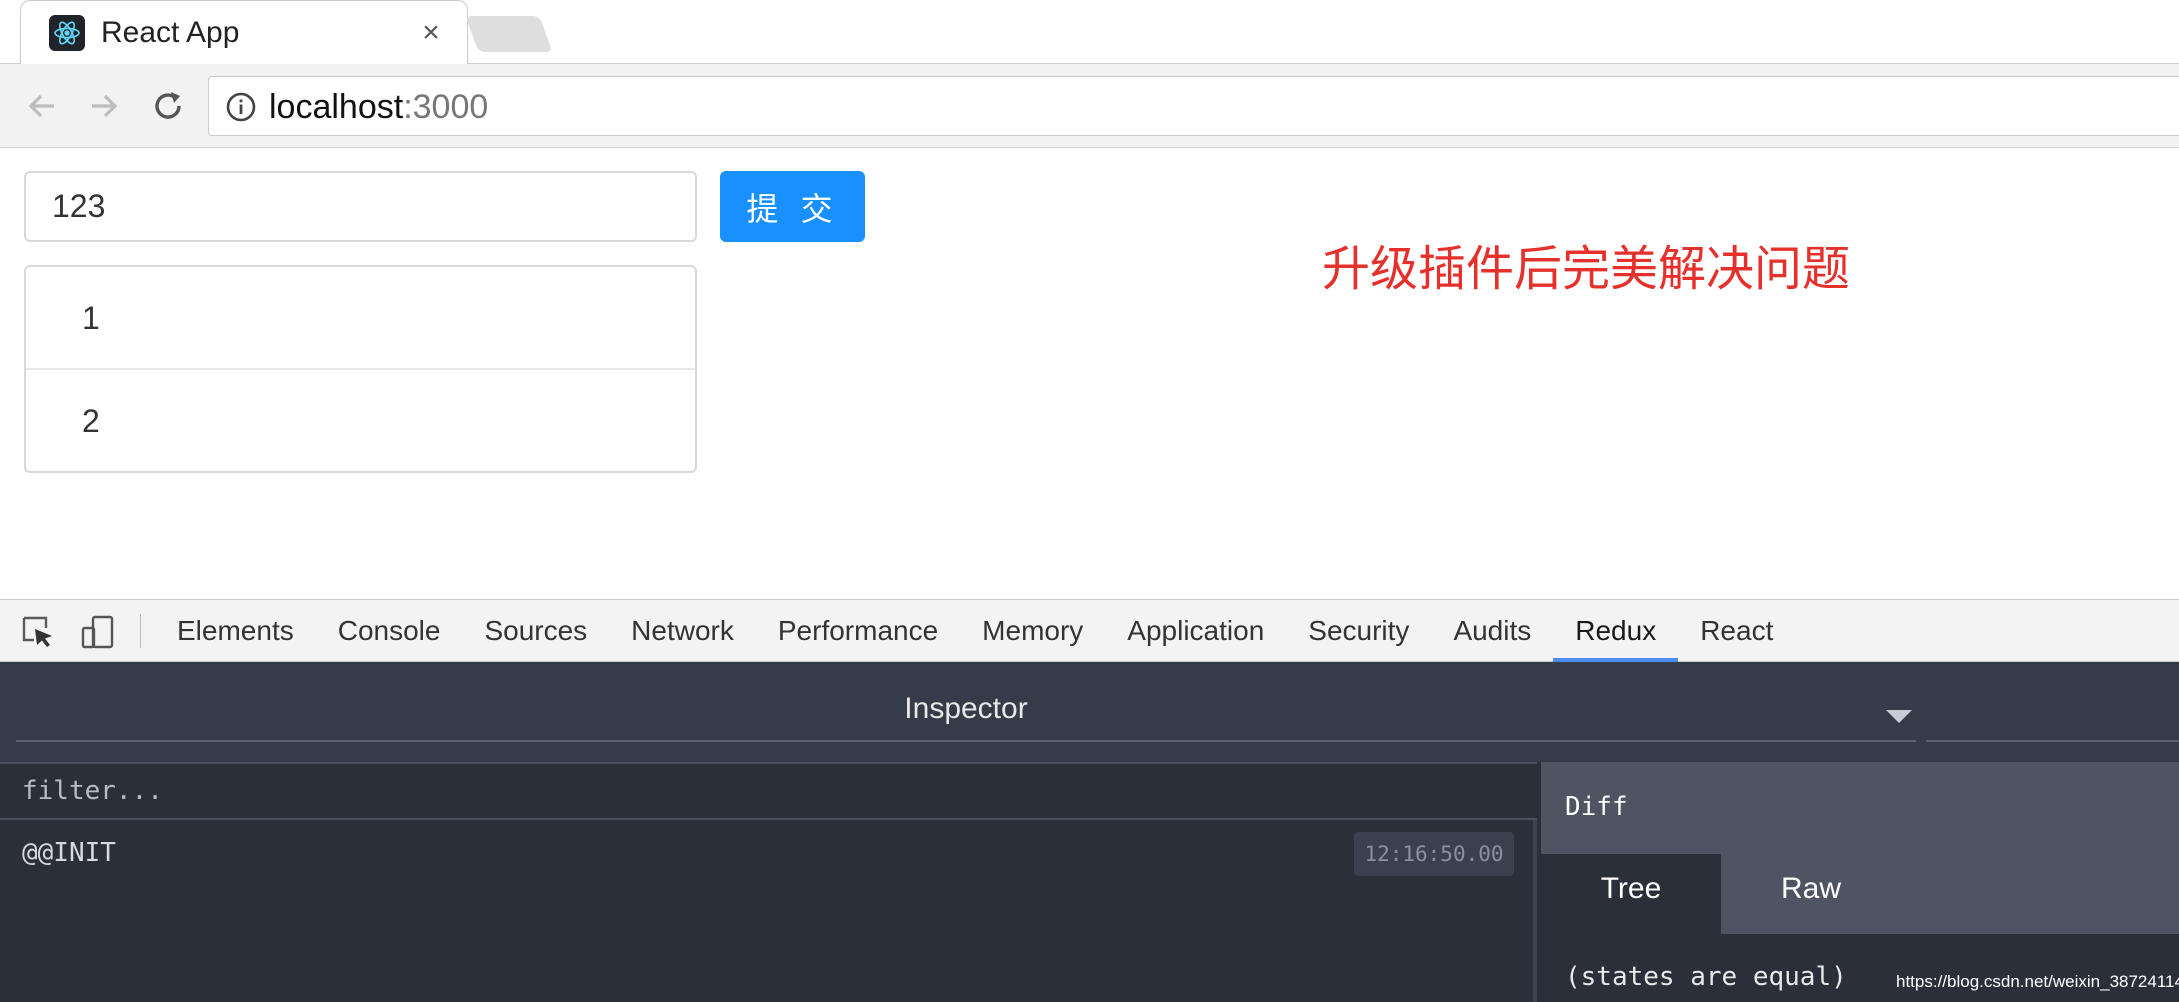 The image size is (2179, 1002). Describe the element at coordinates (768, 791) in the screenshot. I see `action-filter-input` at that location.